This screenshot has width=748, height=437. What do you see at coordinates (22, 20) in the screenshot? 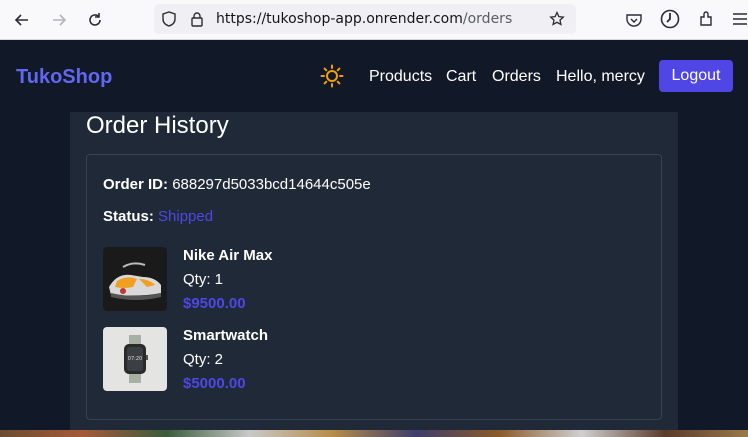
I see `back-icon` at bounding box center [22, 20].